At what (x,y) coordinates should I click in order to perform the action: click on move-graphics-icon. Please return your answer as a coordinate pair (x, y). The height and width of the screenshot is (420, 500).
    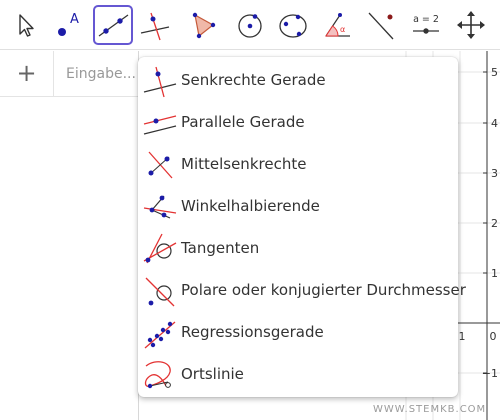
    Looking at the image, I should click on (471, 25).